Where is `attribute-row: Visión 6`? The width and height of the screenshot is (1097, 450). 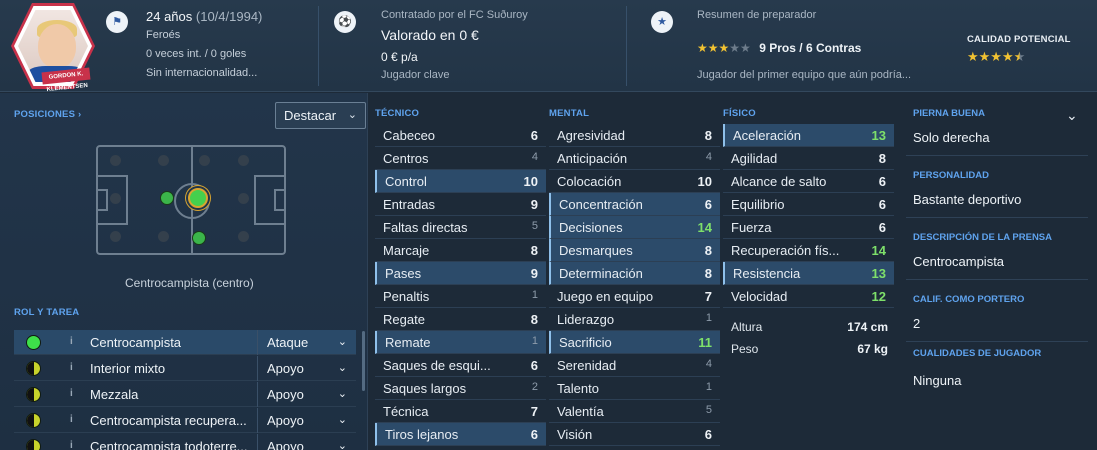
attribute-row: Visión 6 is located at coordinates (634, 434).